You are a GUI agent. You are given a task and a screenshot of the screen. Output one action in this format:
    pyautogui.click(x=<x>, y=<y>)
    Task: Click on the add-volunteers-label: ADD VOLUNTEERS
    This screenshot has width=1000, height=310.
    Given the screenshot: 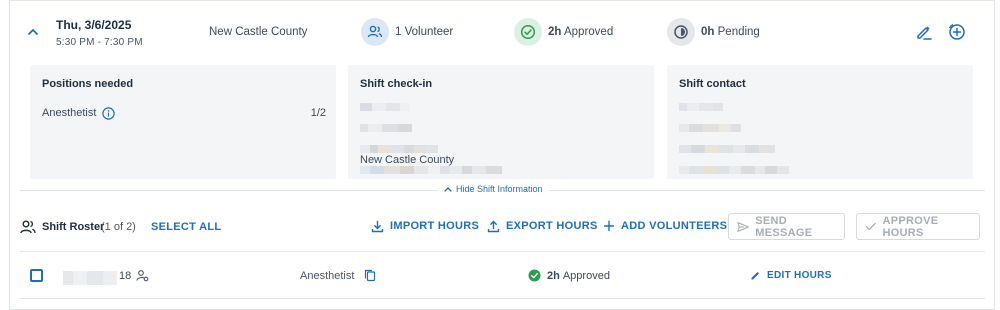 What is the action you would take?
    pyautogui.click(x=674, y=226)
    